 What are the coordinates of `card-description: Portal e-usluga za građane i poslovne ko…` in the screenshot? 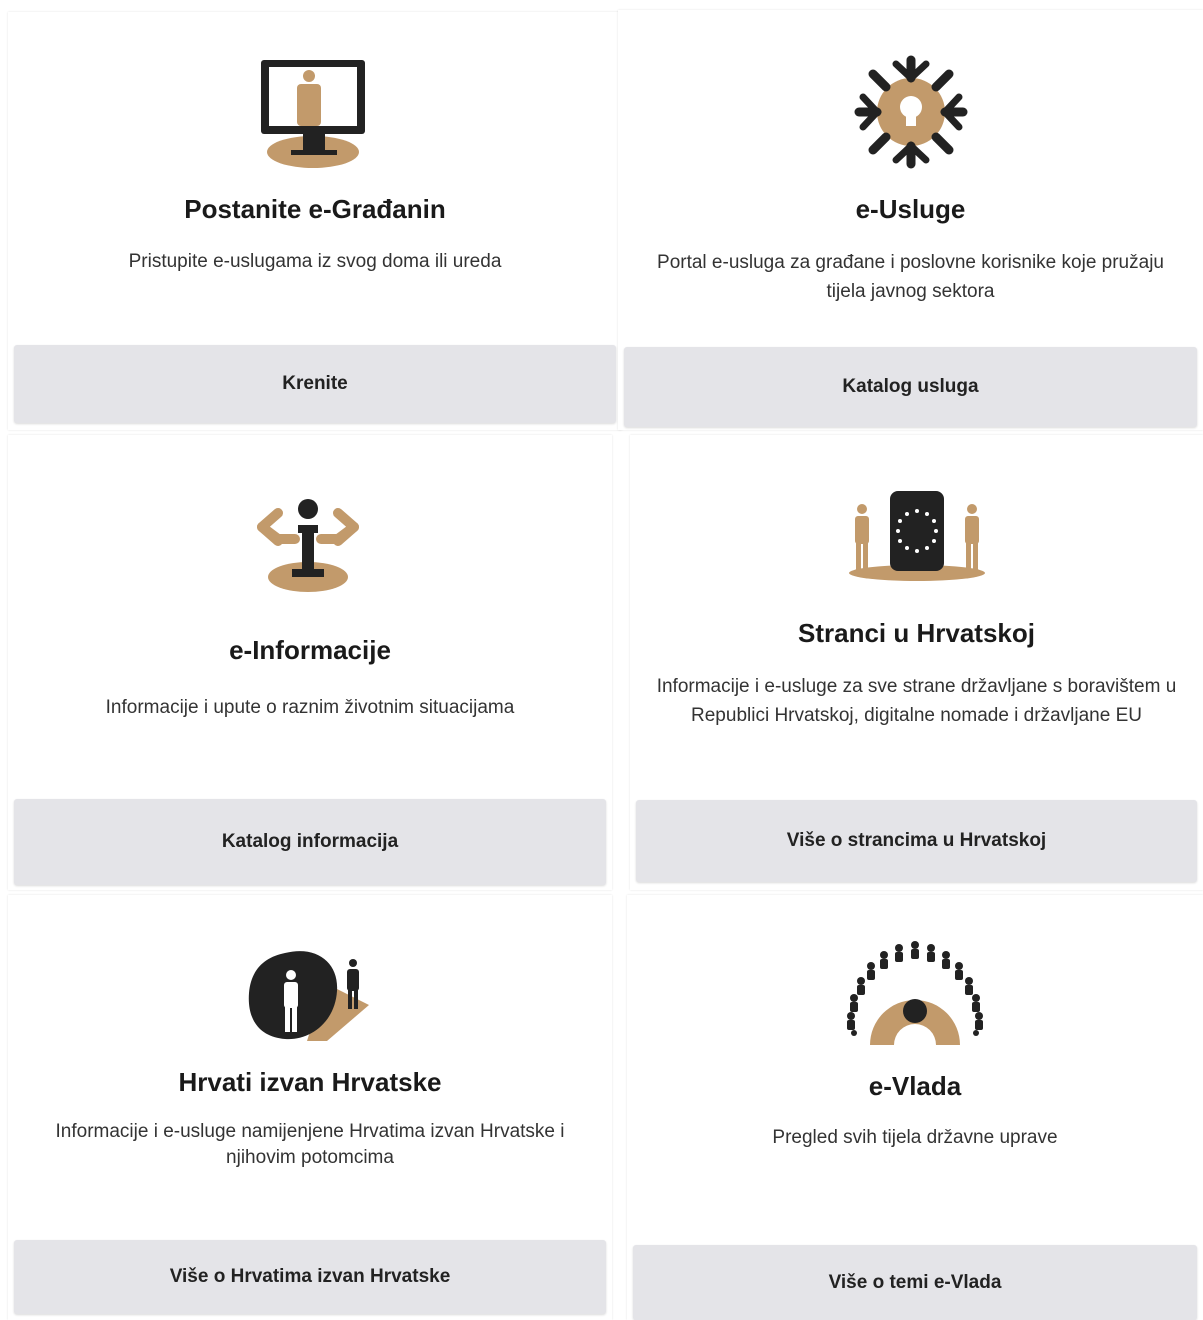 It's located at (910, 277).